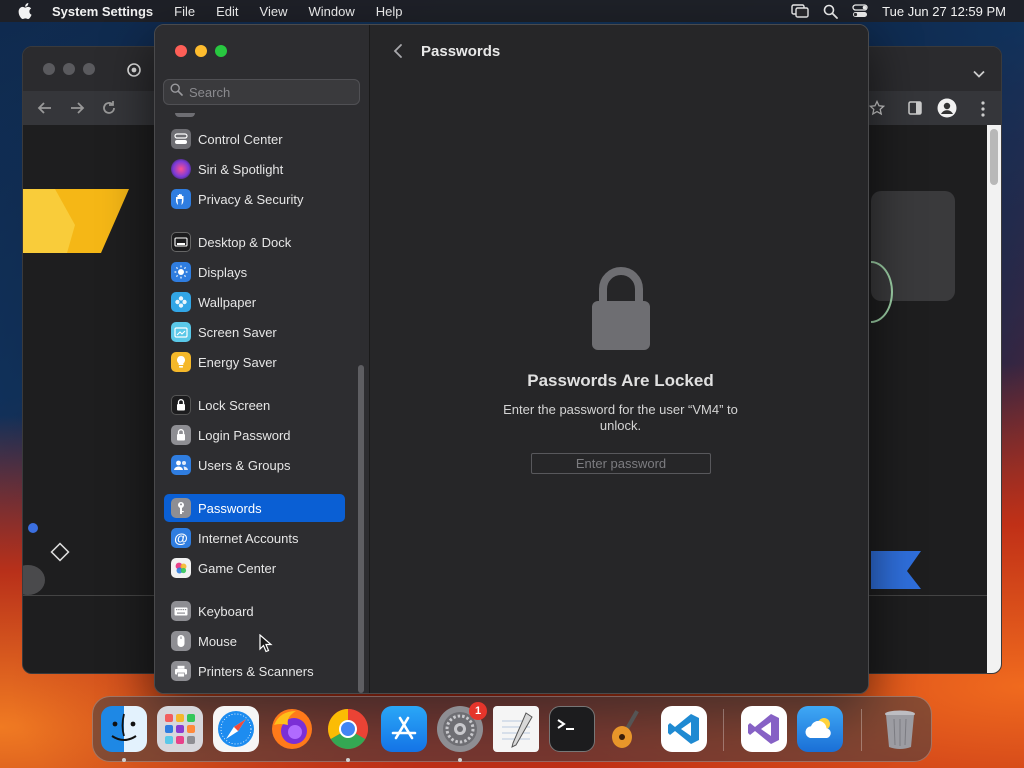 The image size is (1024, 768). What do you see at coordinates (69, 69) in the screenshot?
I see `browser-minimize-dot` at bounding box center [69, 69].